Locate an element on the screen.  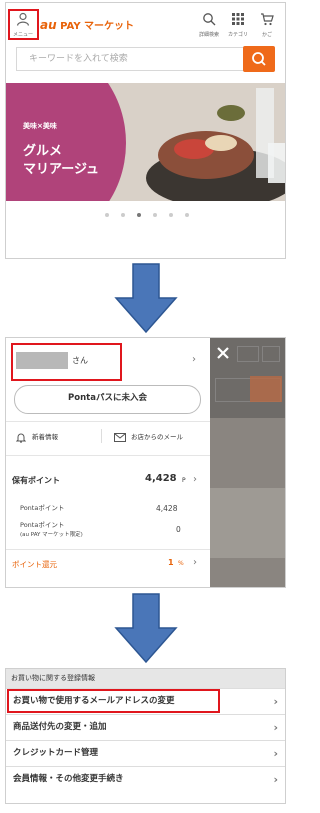
background-sofa is located at coordinates (247, 523).